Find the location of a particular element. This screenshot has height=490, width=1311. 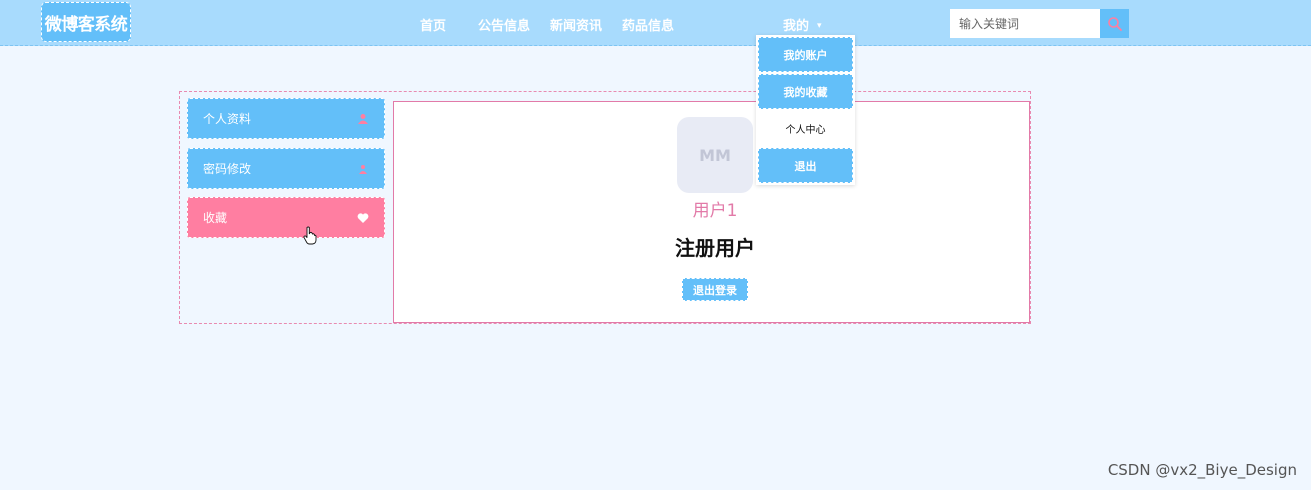

nav-medicine: 药品信息 is located at coordinates (648, 24).